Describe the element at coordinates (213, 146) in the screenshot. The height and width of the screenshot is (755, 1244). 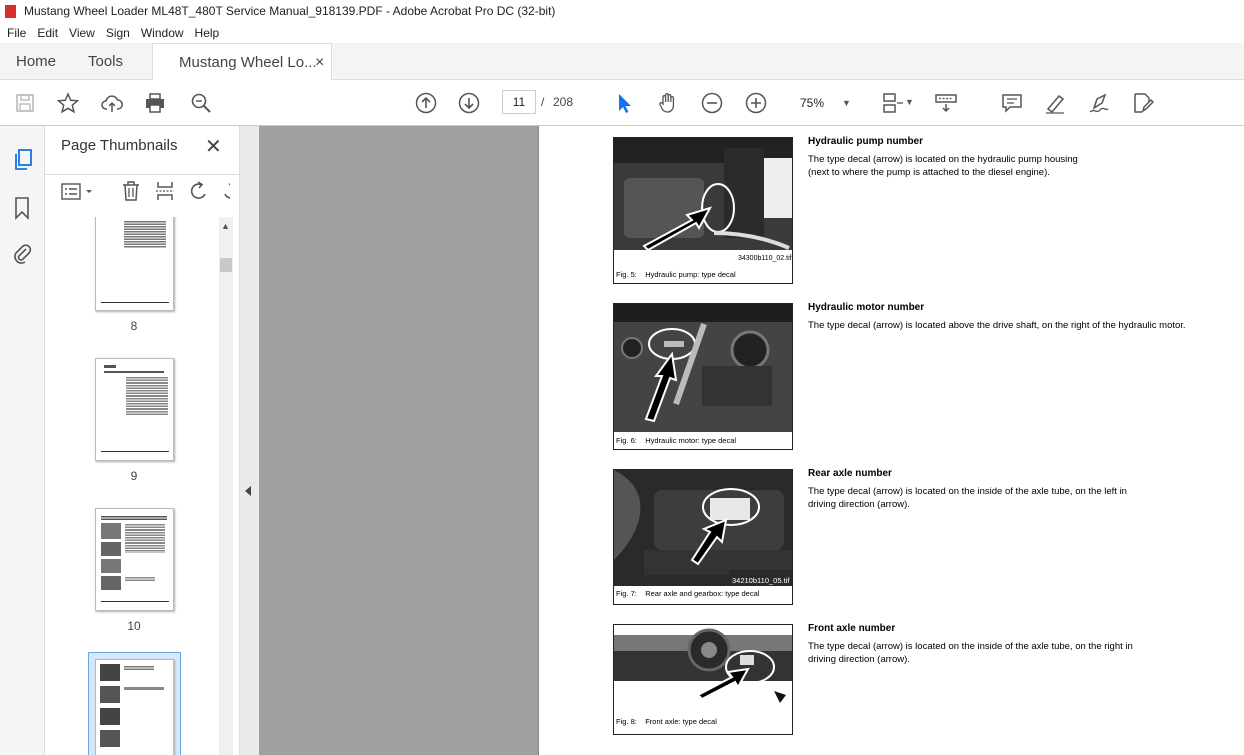
I see `panel-close-button: ✕` at that location.